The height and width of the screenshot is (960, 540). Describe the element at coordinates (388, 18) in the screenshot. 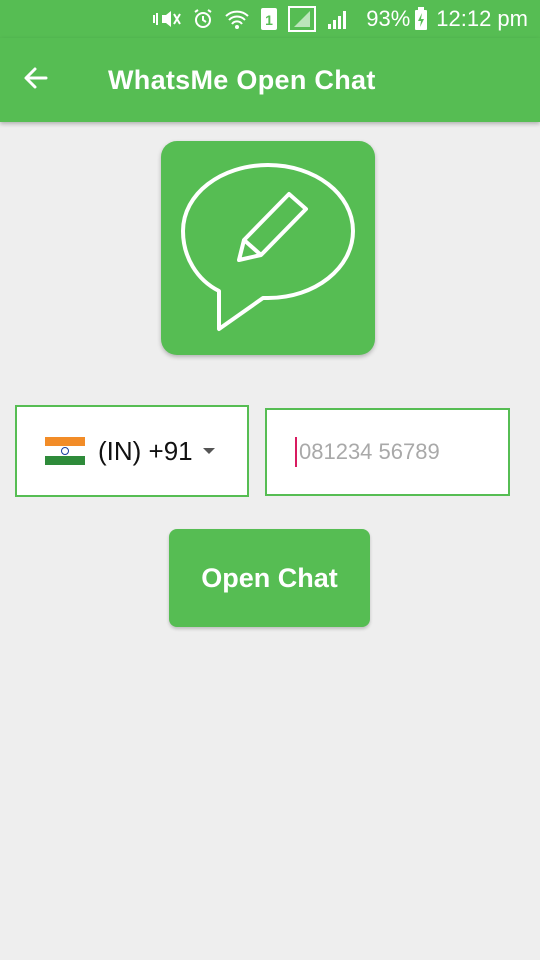

I see `battery-percent: 93%` at that location.